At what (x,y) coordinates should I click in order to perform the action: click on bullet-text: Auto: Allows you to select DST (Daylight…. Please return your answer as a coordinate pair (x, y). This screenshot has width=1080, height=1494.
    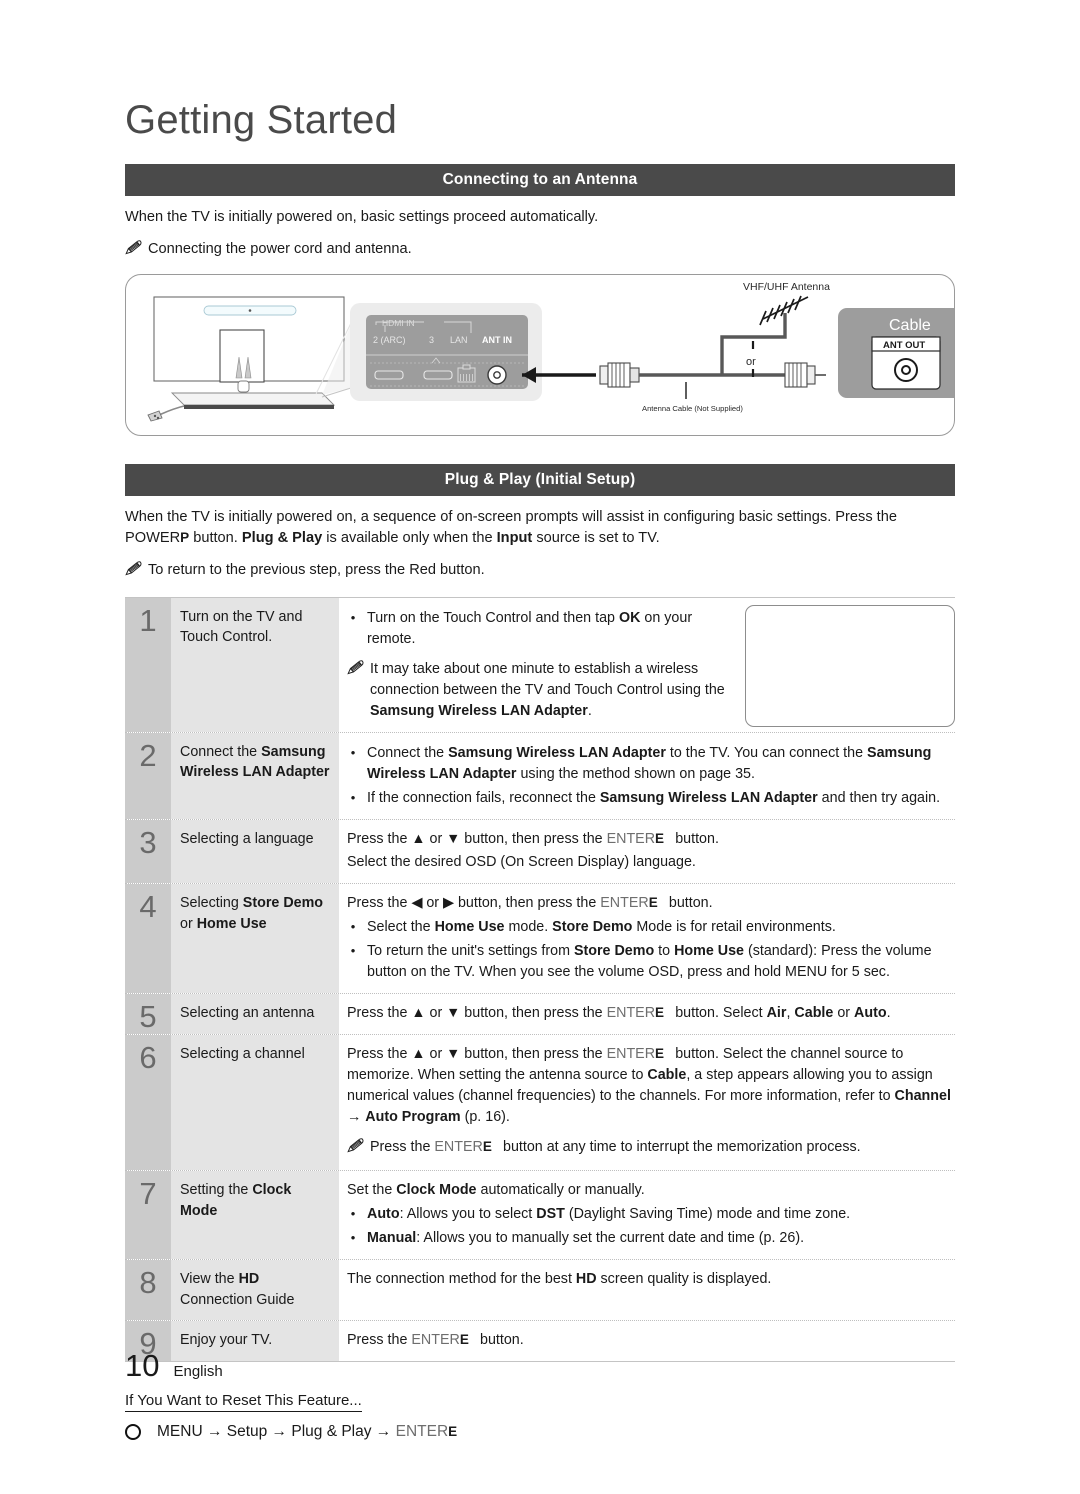
    Looking at the image, I should click on (609, 1214).